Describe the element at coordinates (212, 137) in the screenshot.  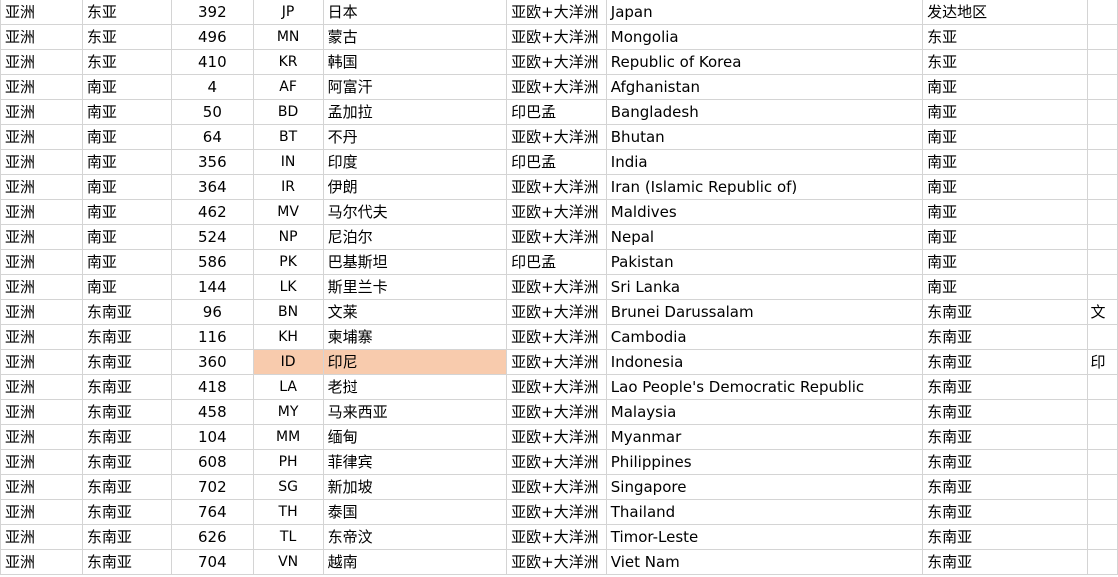
I see `cell-numeric-code: 64` at that location.